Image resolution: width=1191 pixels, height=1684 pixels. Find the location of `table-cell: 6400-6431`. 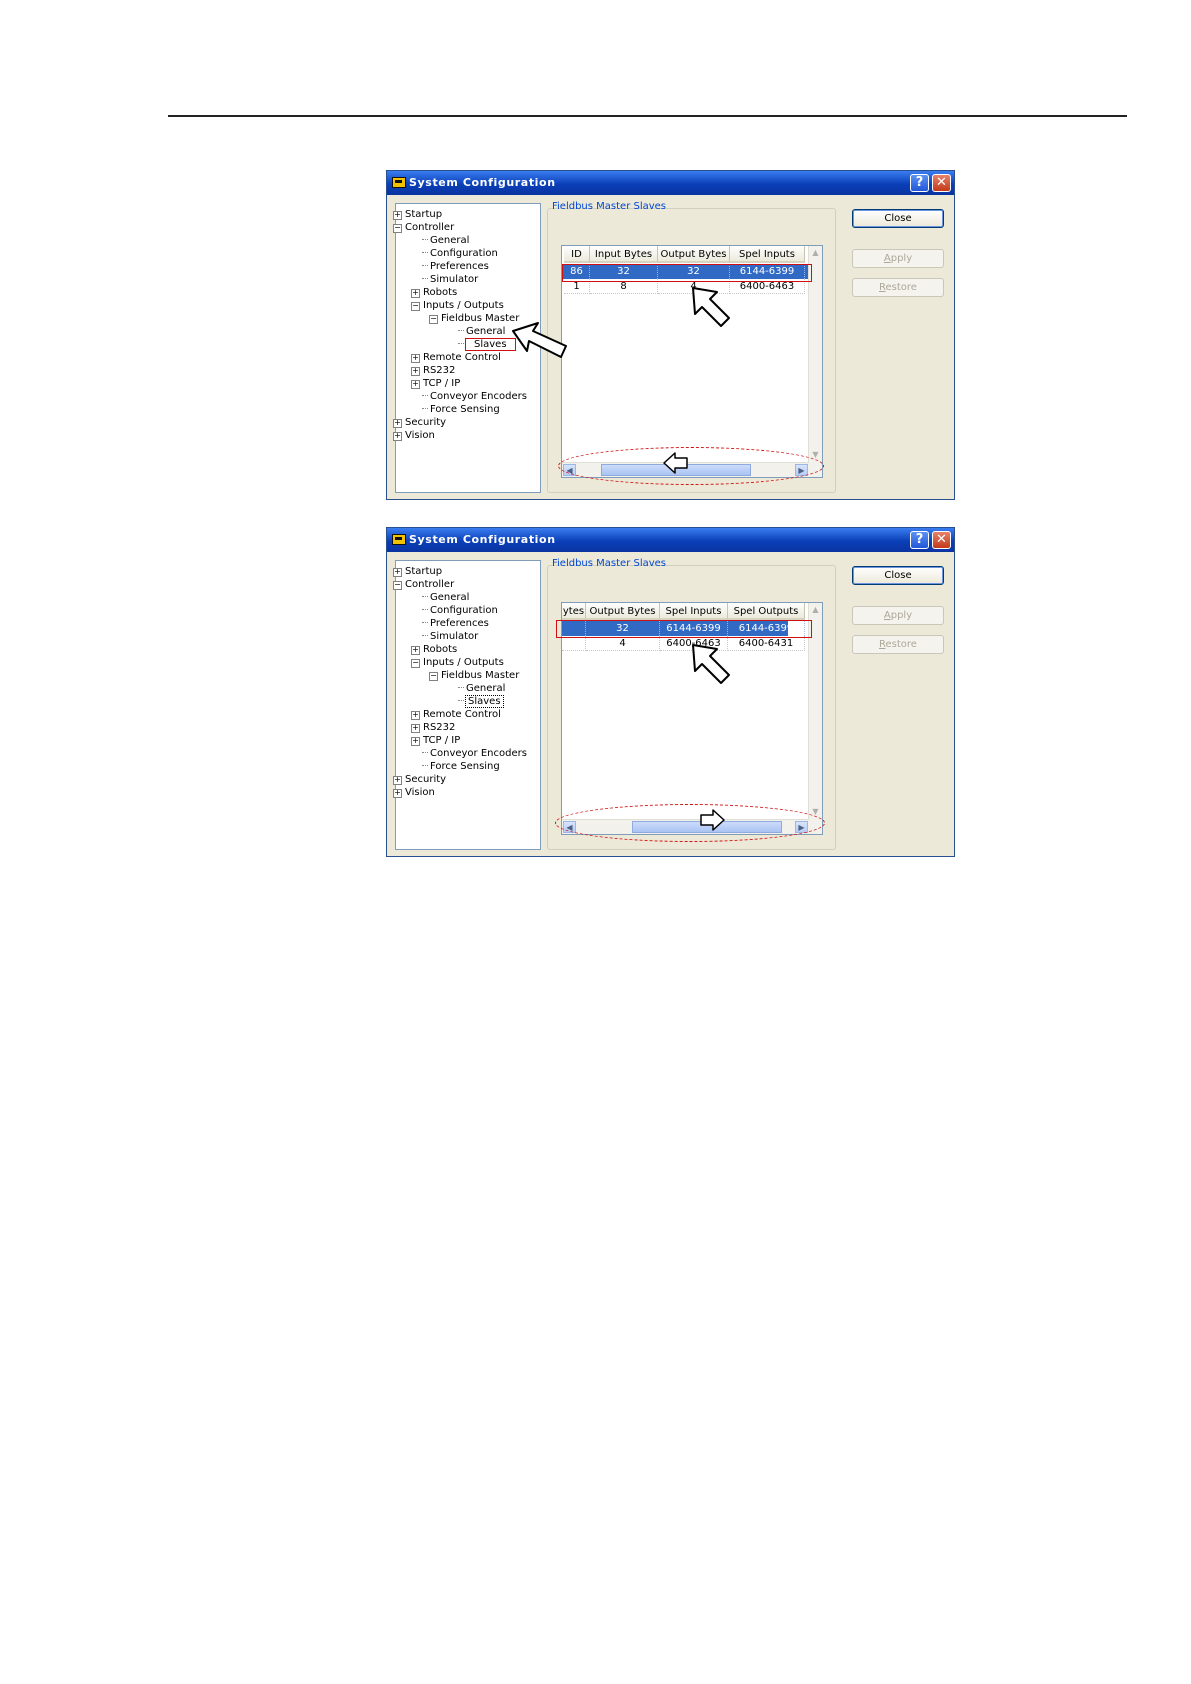

table-cell: 6400-6431 is located at coordinates (766, 643).